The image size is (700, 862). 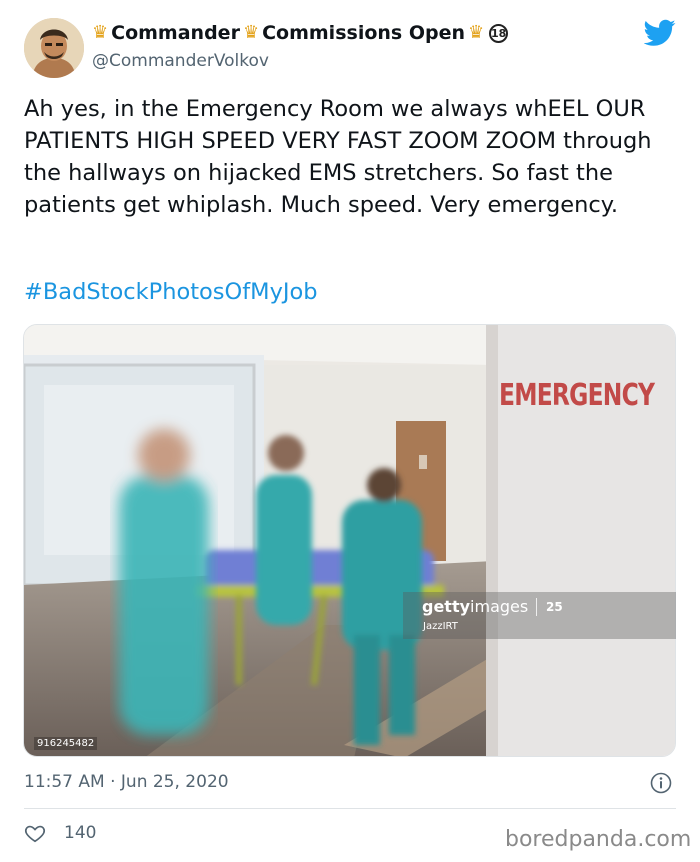 What do you see at coordinates (80, 833) in the screenshot?
I see `like-count: 140` at bounding box center [80, 833].